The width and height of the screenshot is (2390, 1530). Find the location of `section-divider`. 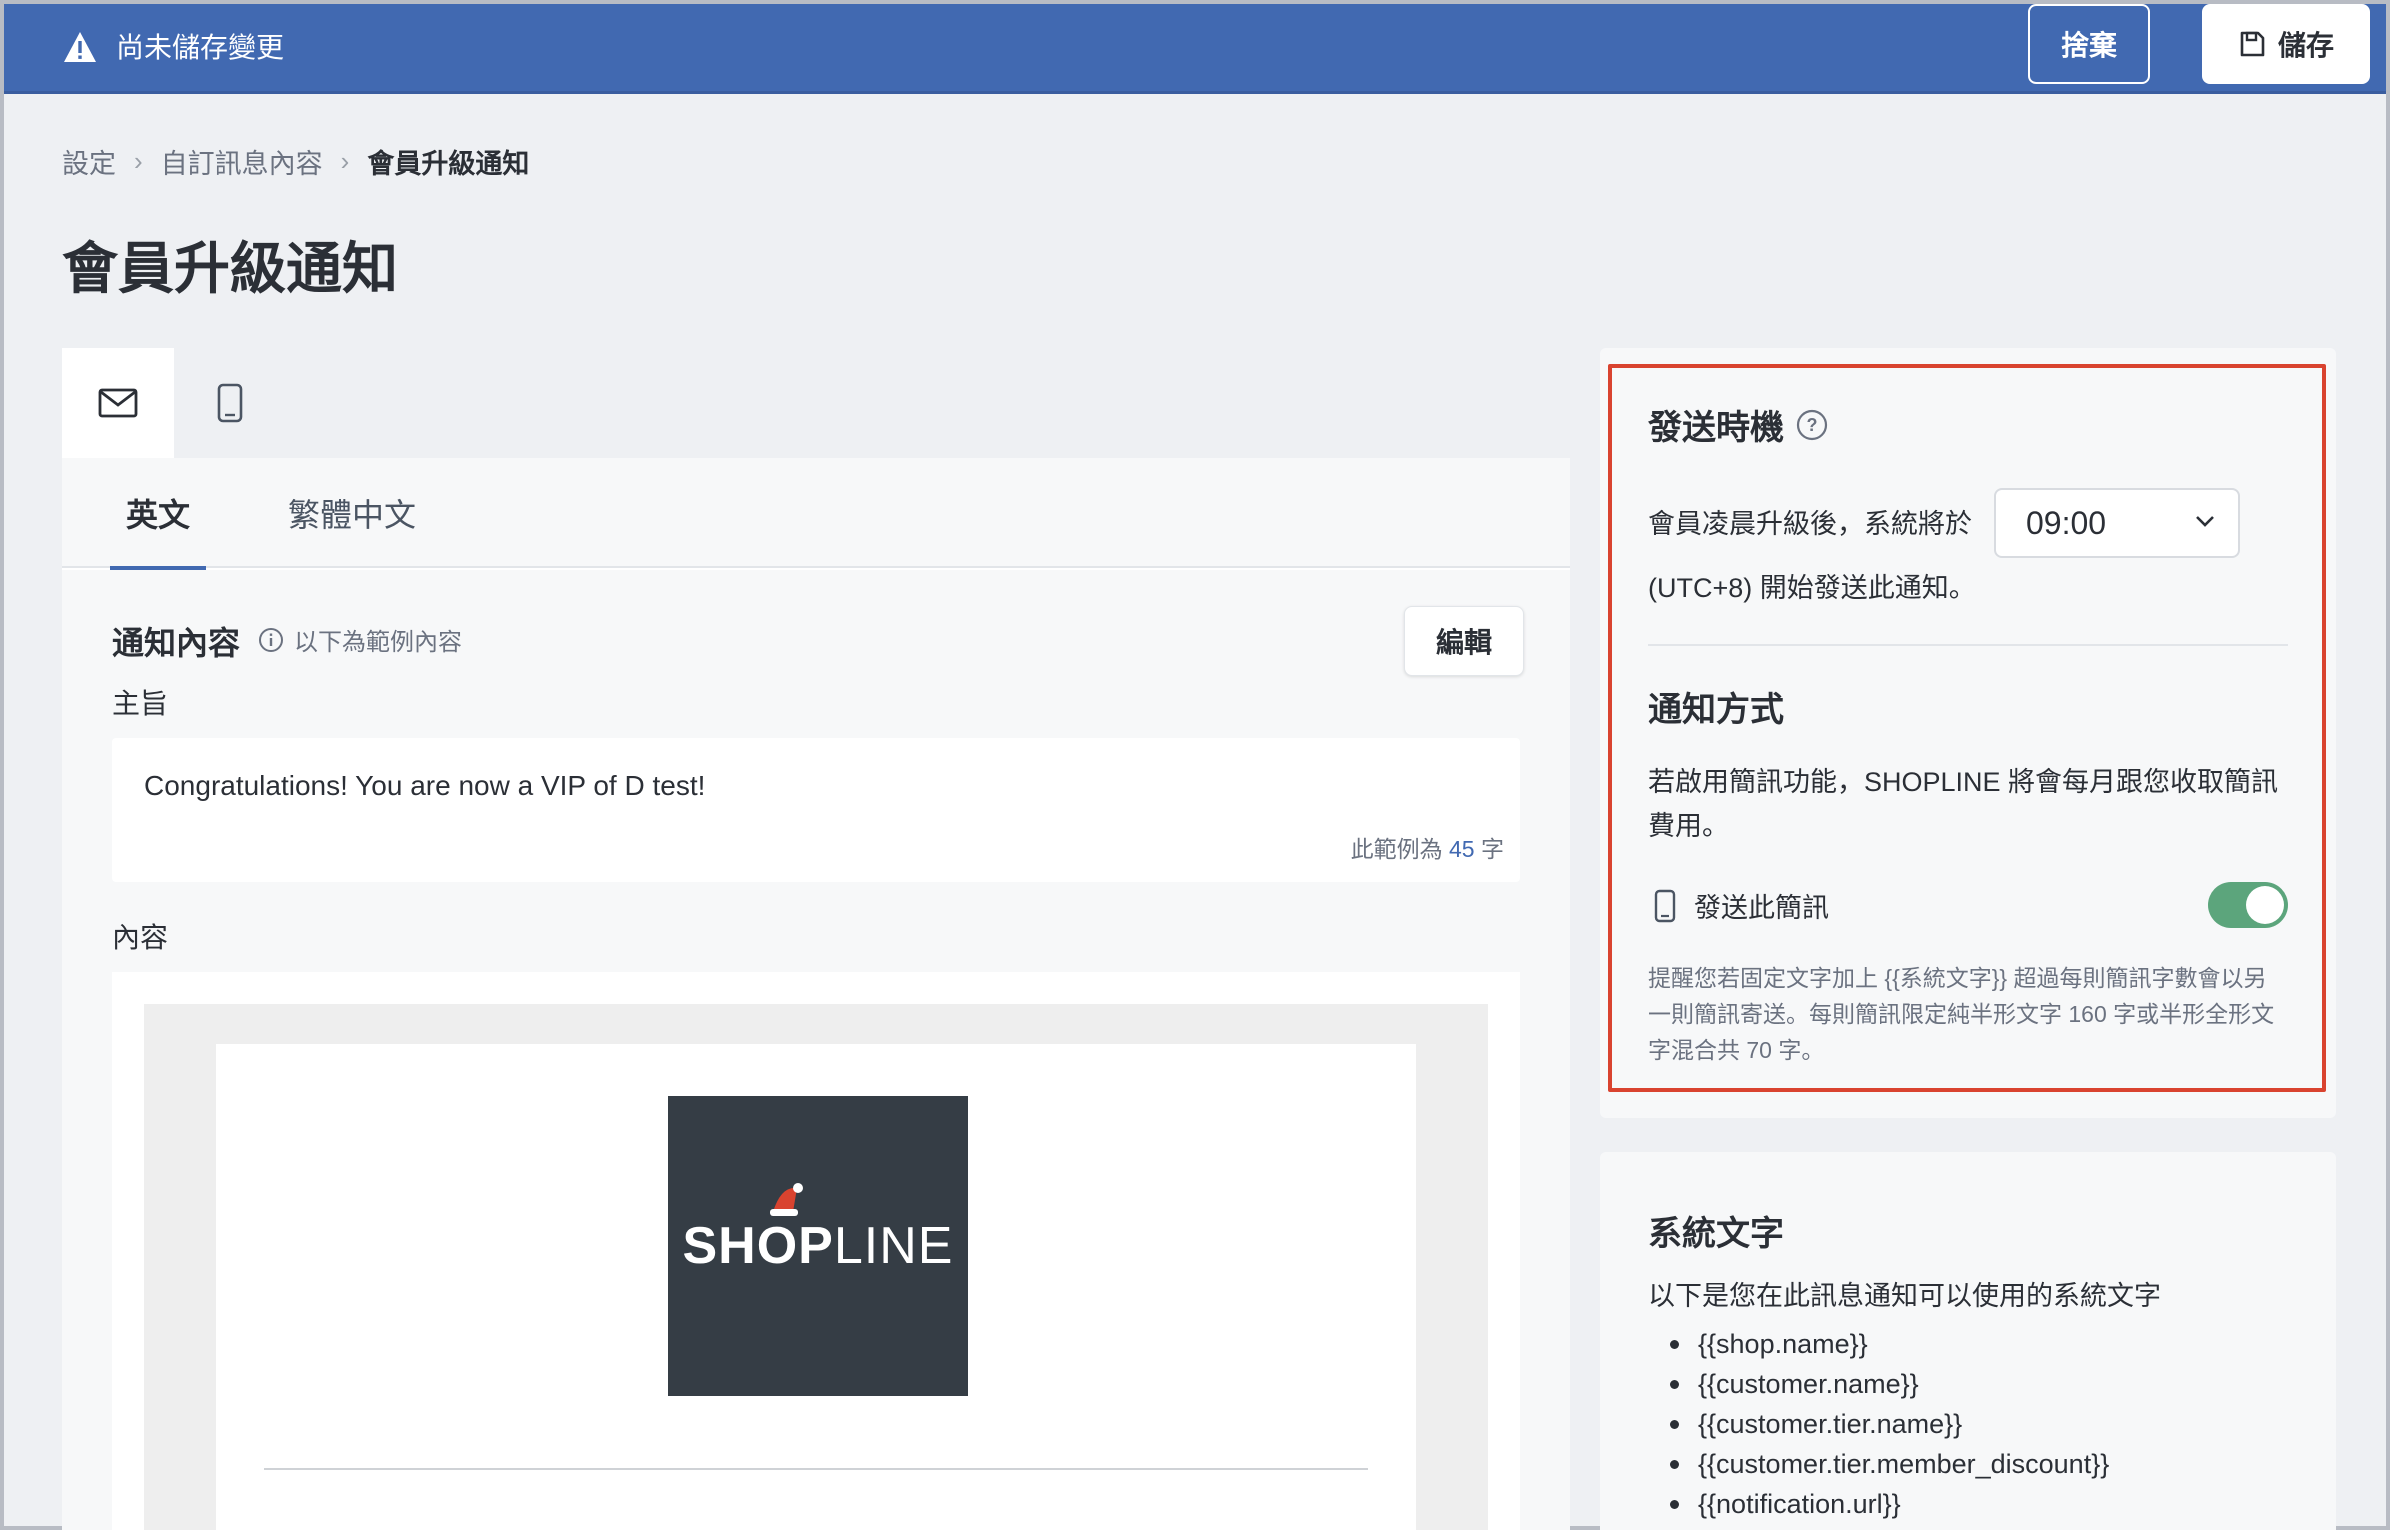

section-divider is located at coordinates (1968, 645).